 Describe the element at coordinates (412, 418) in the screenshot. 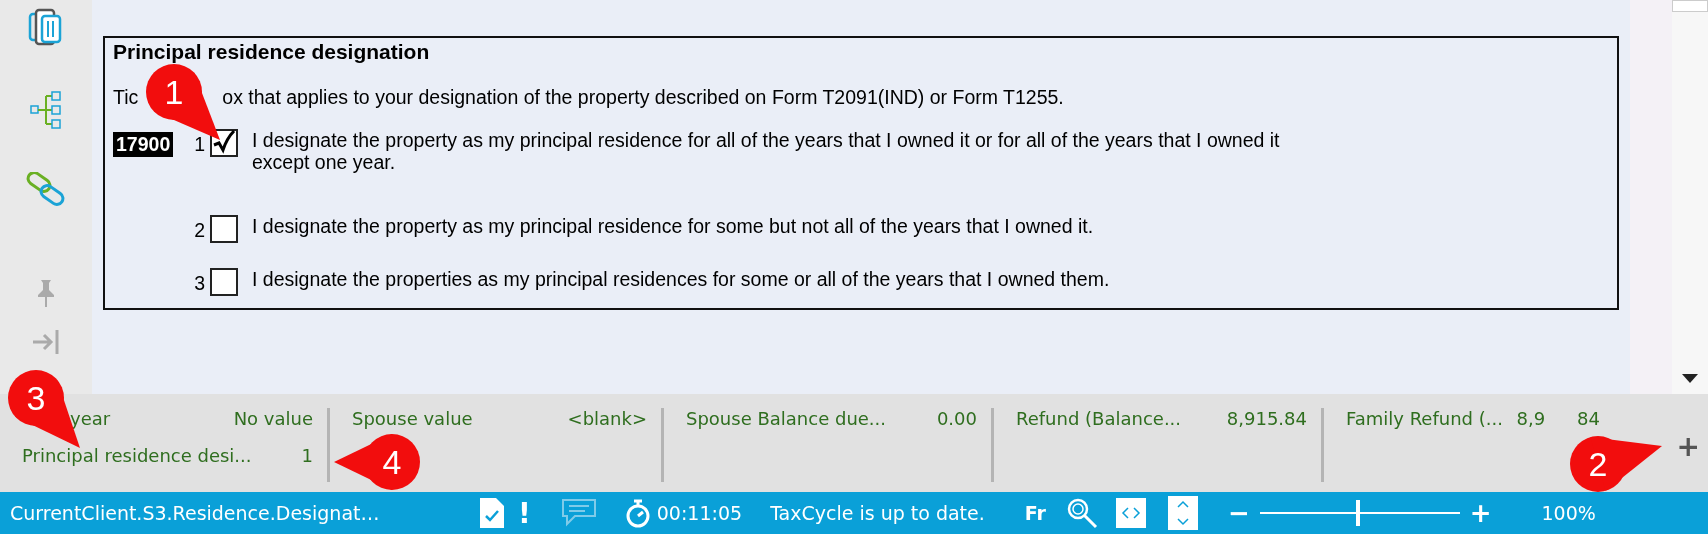

I see `summary-label: Spouse value` at that location.